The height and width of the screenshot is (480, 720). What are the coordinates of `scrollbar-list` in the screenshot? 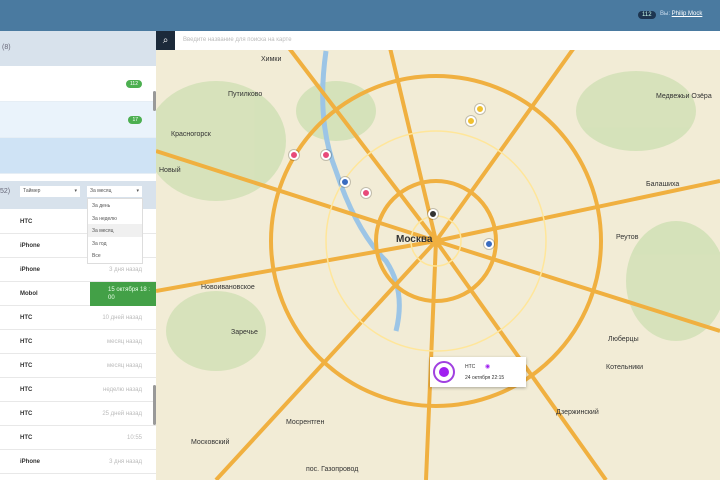 It's located at (154, 405).